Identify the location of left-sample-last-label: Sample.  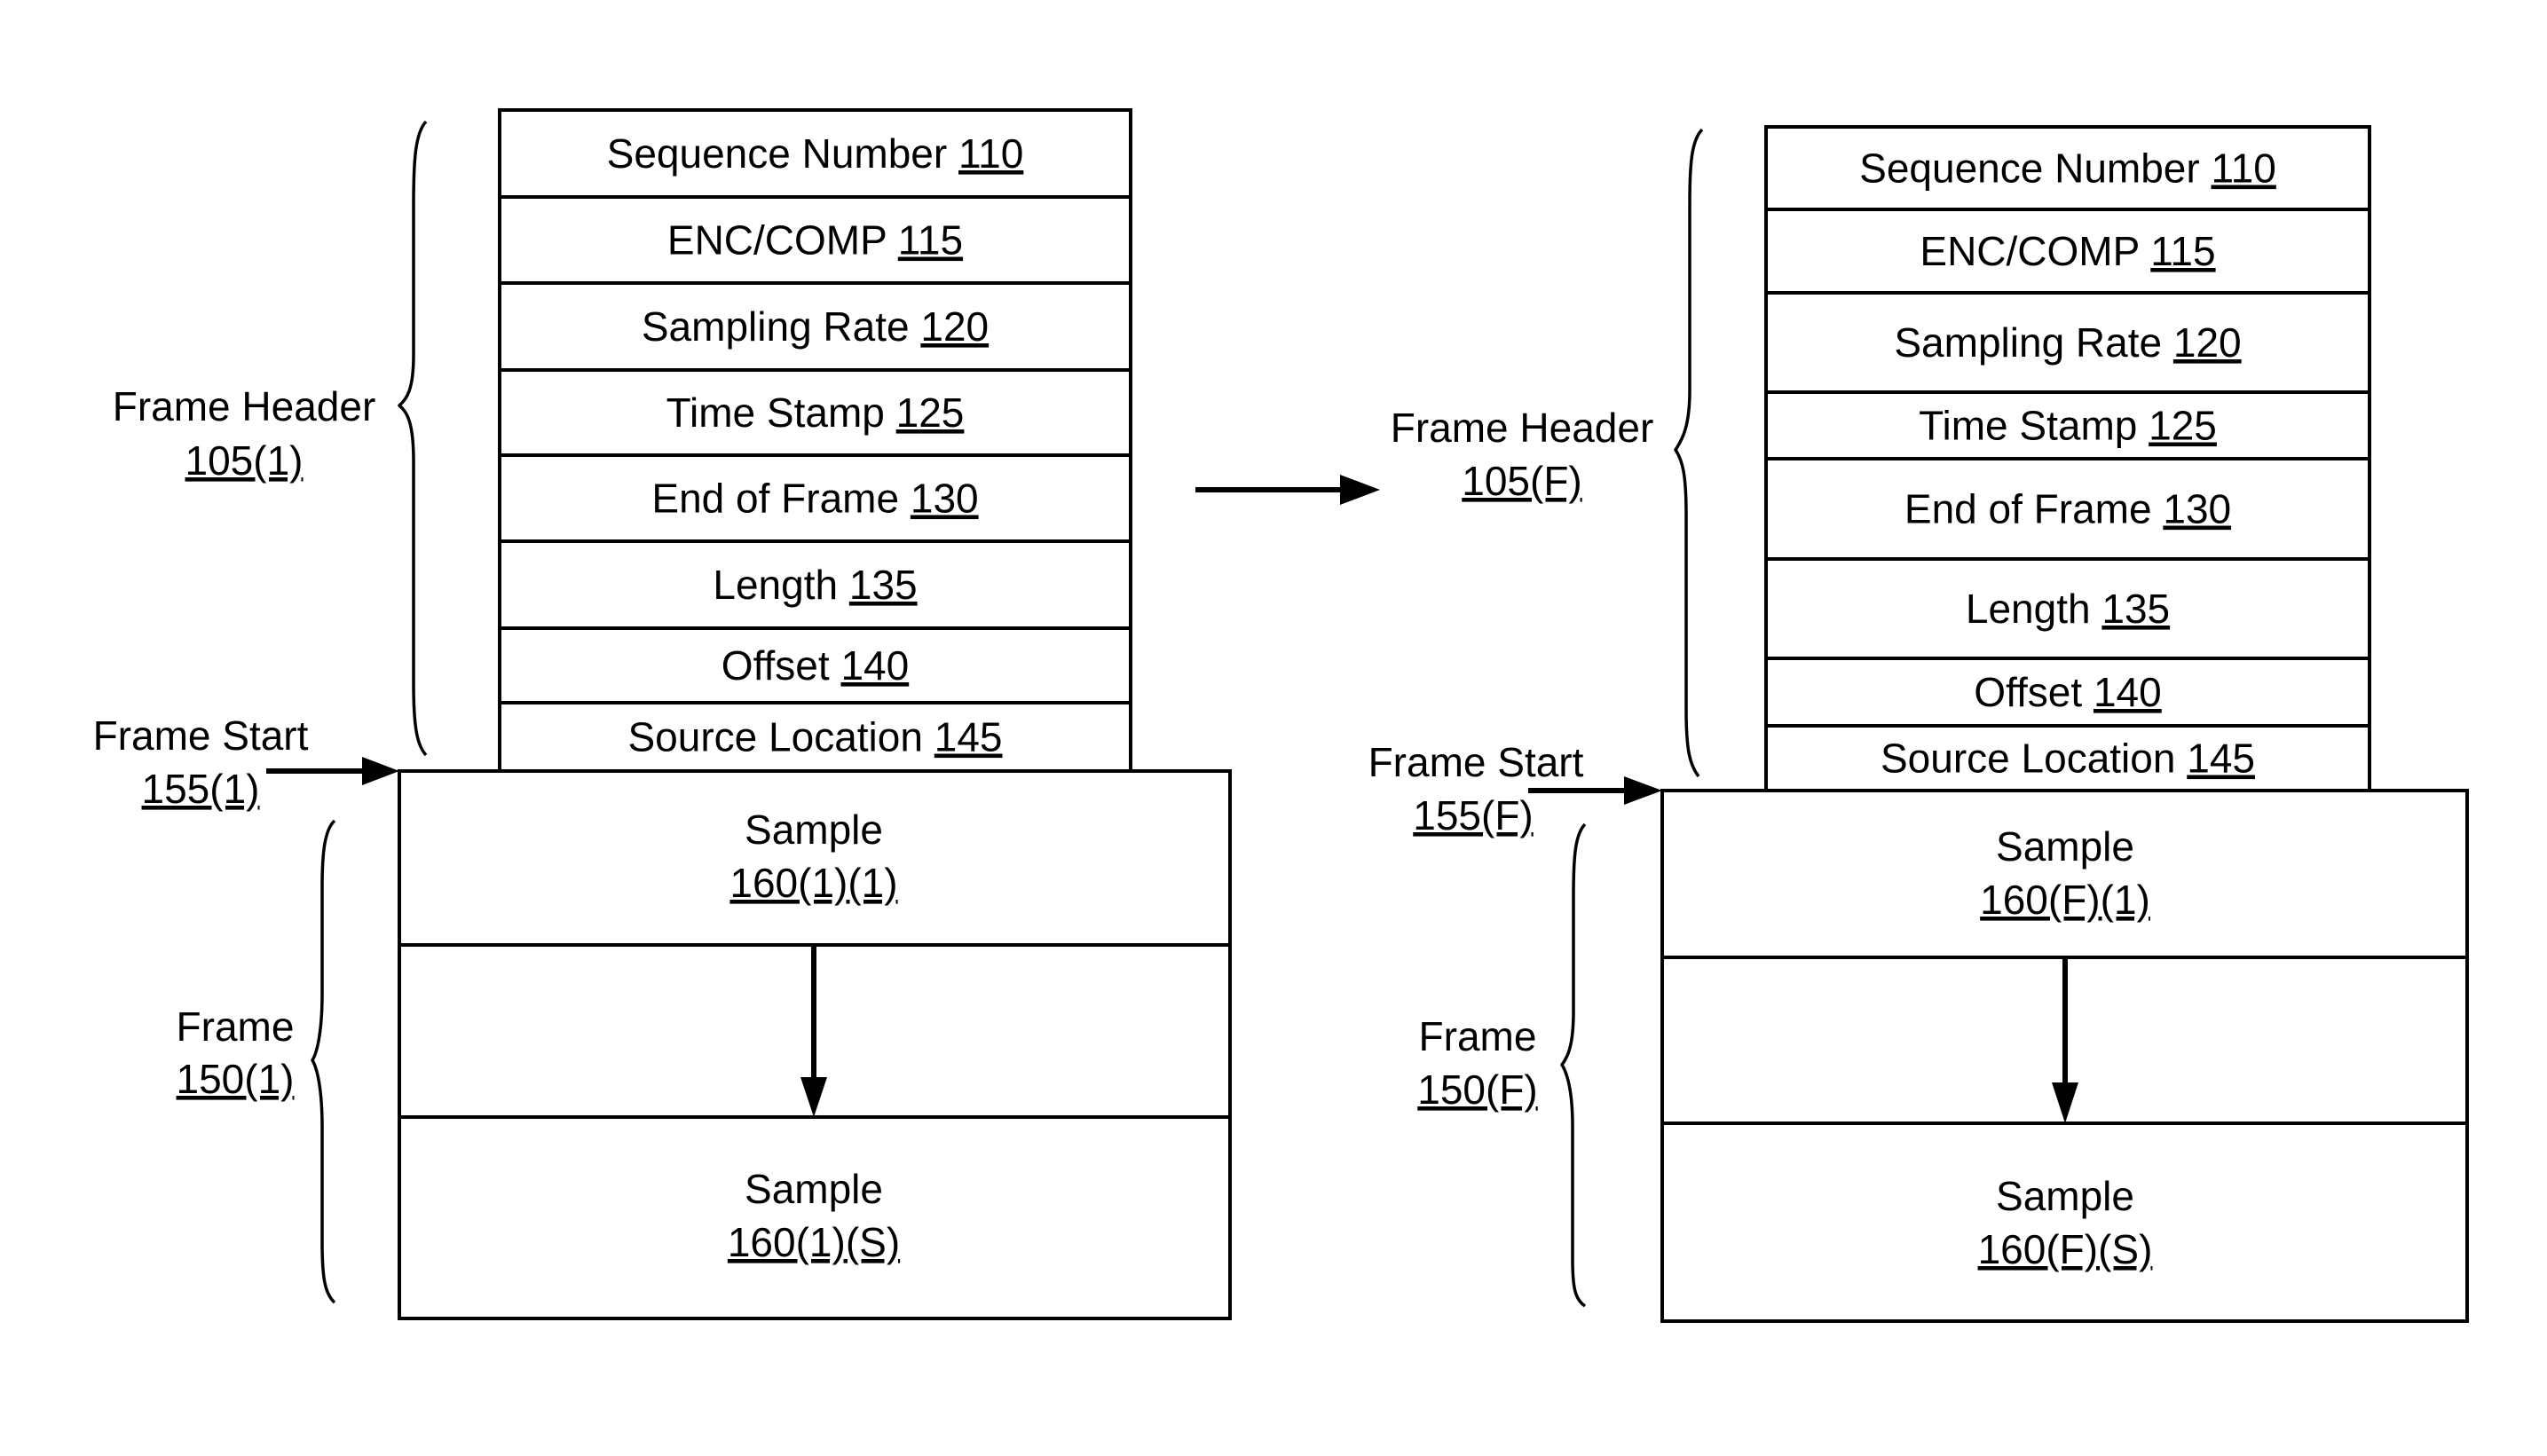
(814, 1189).